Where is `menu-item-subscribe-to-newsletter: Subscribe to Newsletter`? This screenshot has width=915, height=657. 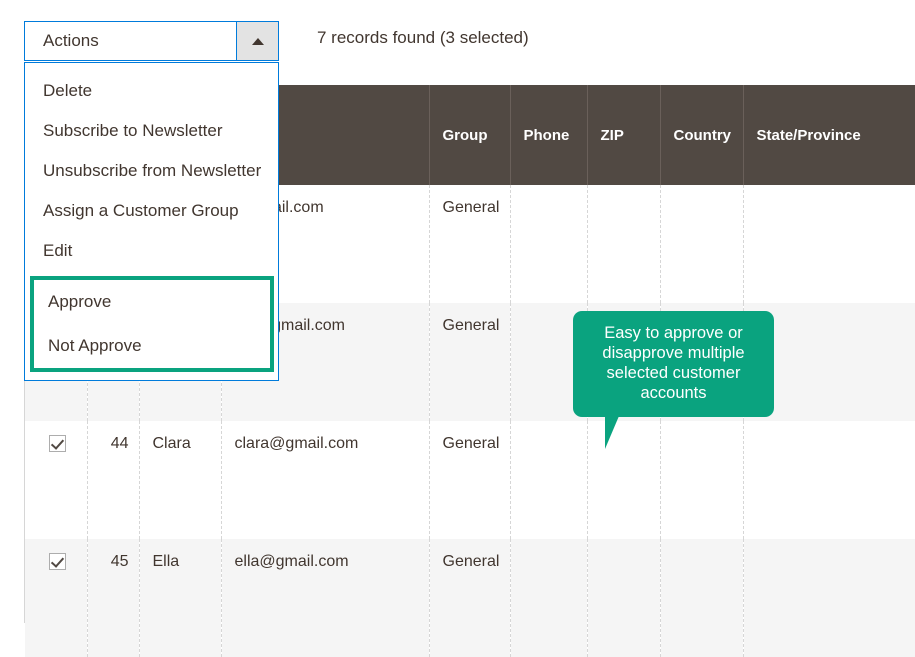 menu-item-subscribe-to-newsletter: Subscribe to Newsletter is located at coordinates (151, 131).